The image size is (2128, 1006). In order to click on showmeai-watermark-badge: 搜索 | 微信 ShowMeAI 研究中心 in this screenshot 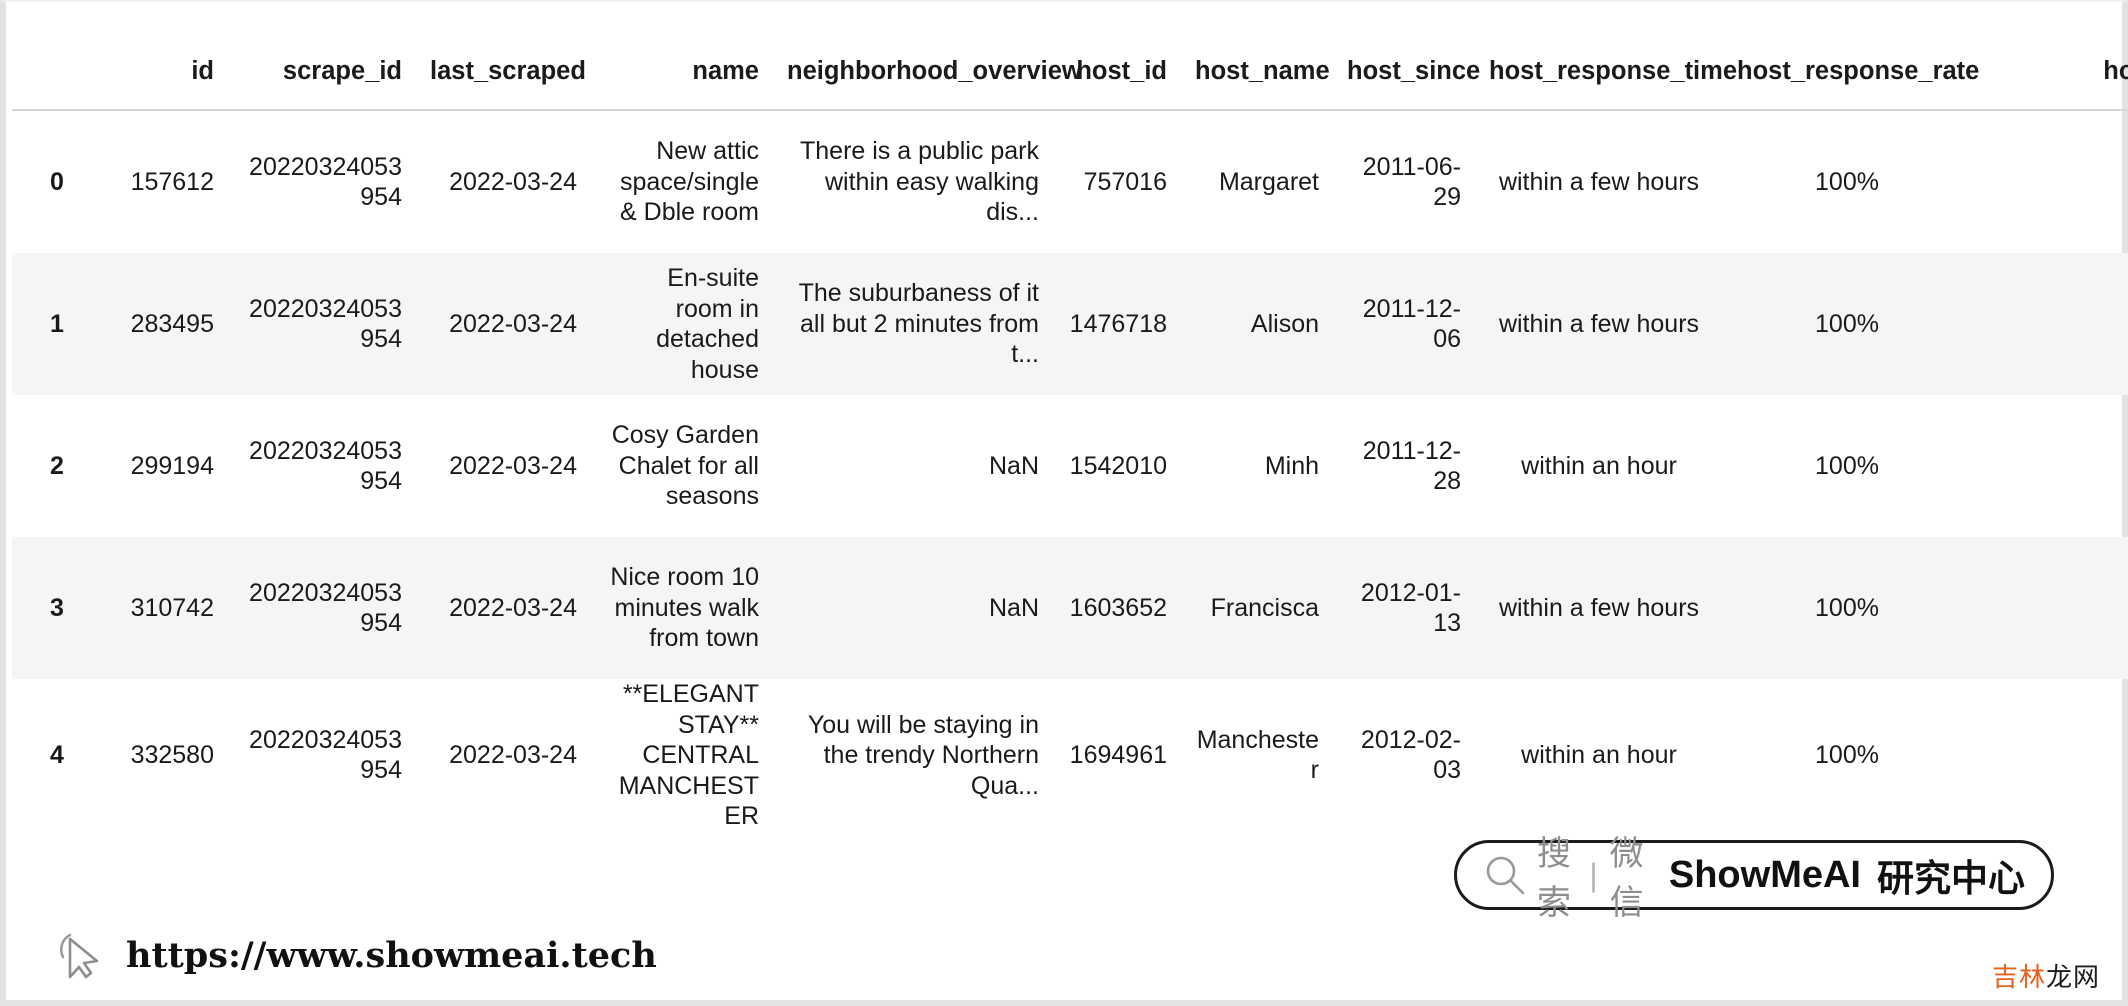, I will do `click(1754, 878)`.